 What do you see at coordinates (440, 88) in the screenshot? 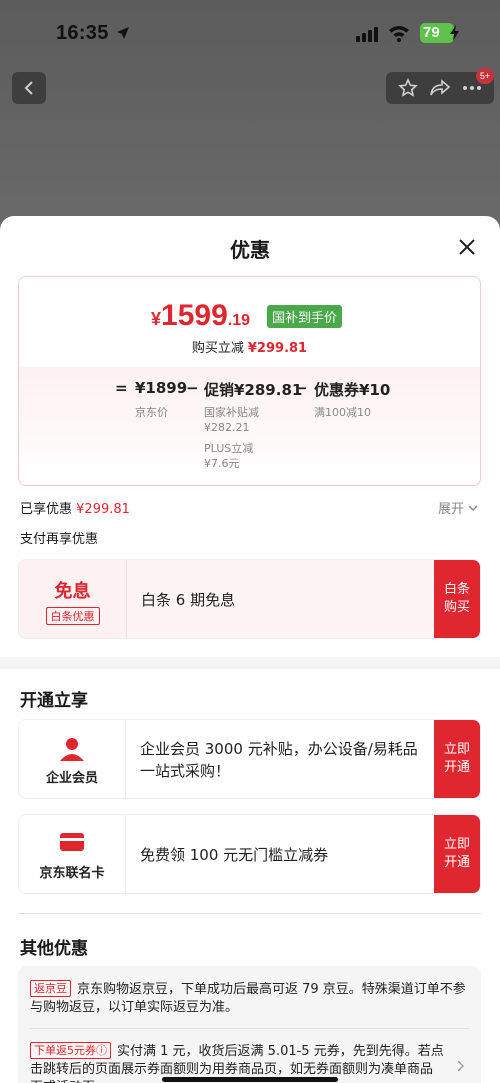
I see `share-icon` at bounding box center [440, 88].